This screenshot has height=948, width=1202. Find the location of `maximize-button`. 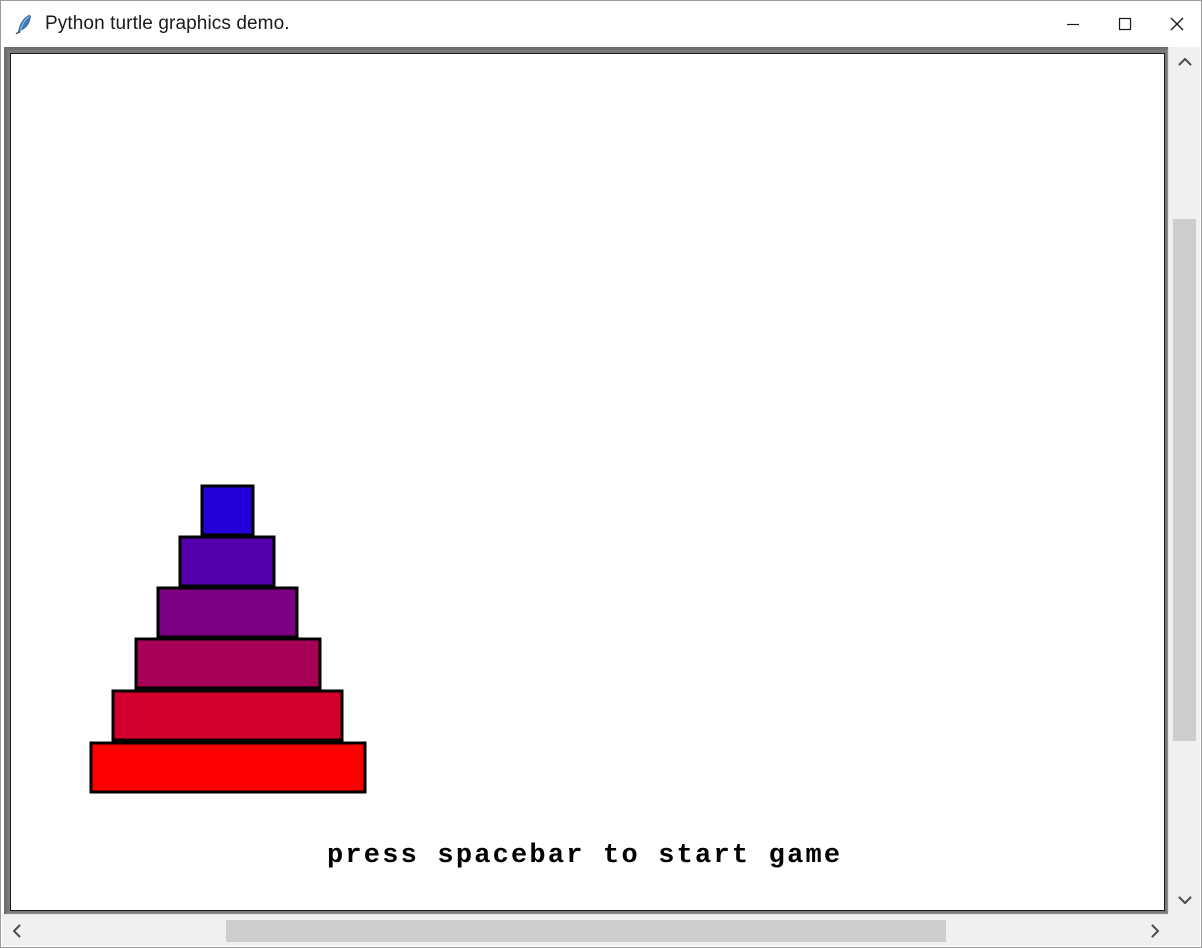

maximize-button is located at coordinates (1125, 24).